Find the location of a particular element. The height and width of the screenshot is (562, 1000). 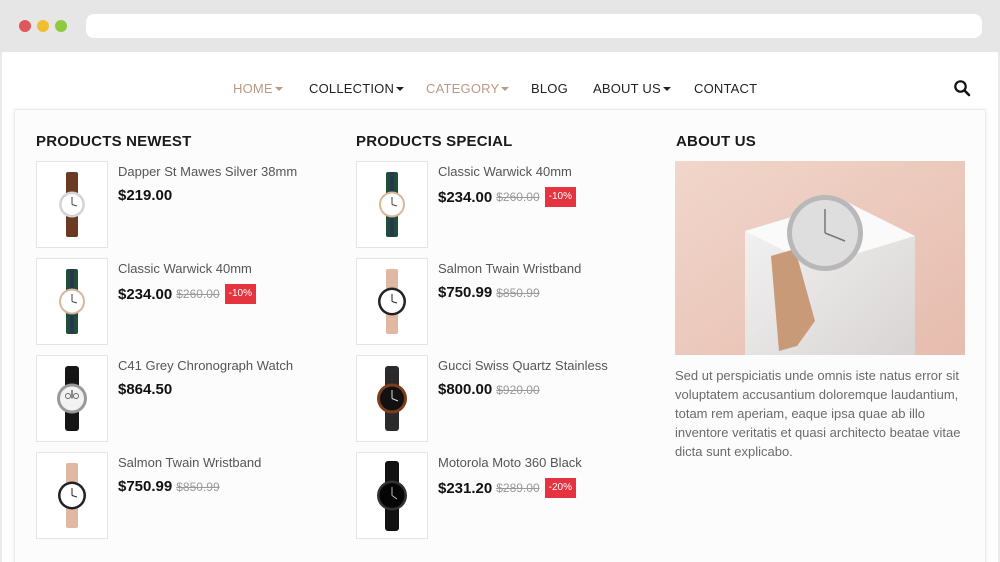

watch-brown-strap-image is located at coordinates (72, 204).